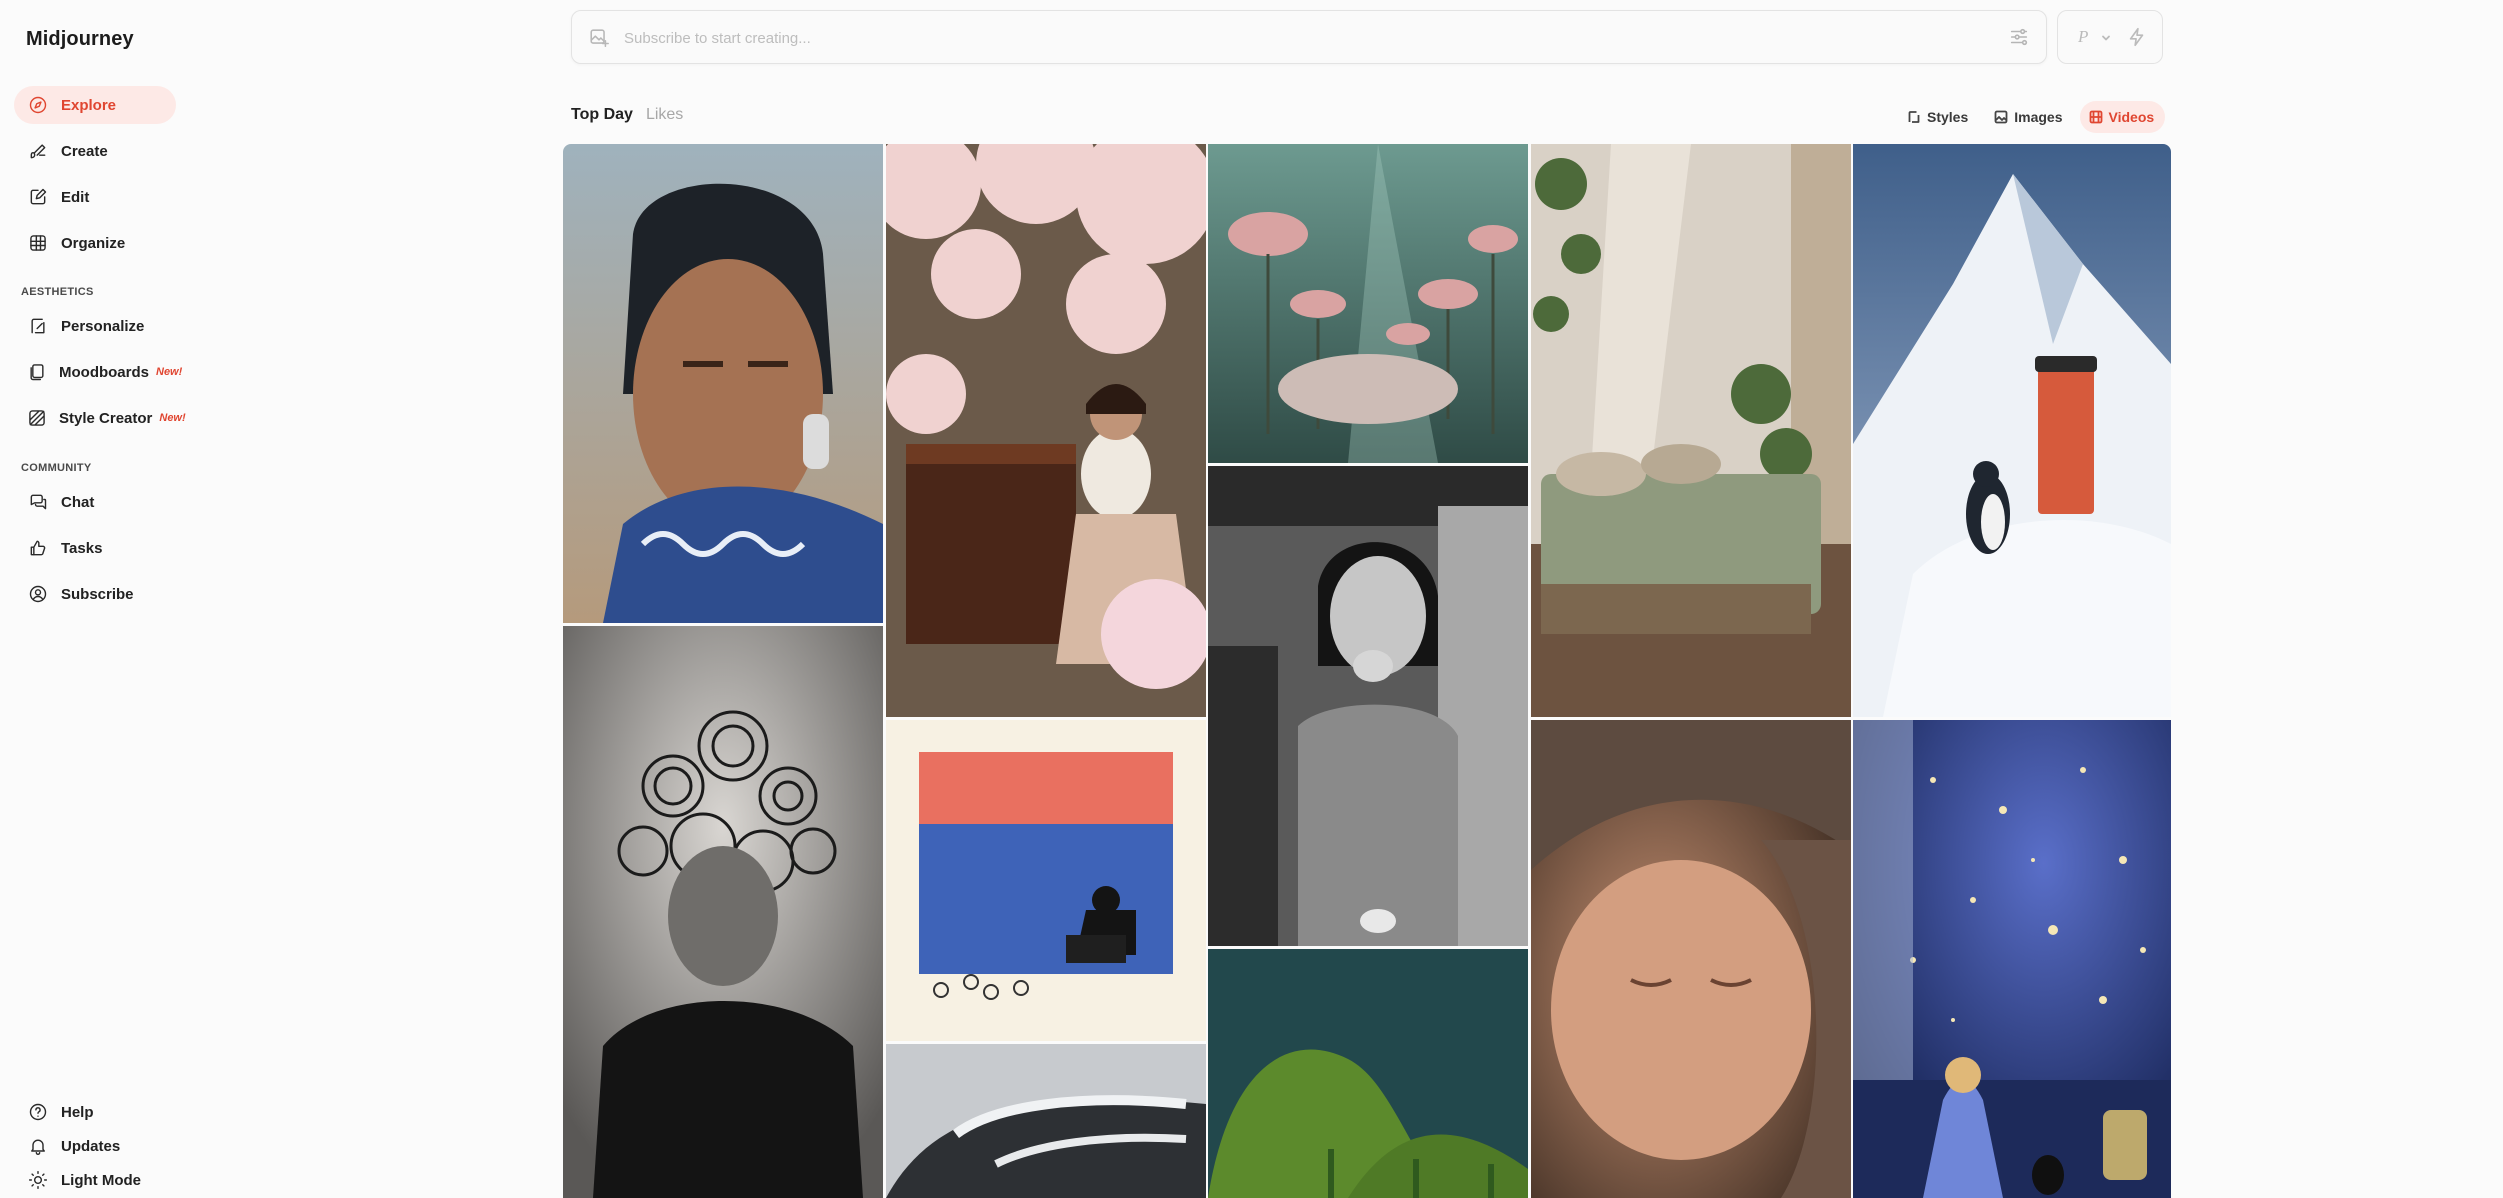 The image size is (2503, 1198). I want to click on thumbs-up-icon, so click(38, 548).